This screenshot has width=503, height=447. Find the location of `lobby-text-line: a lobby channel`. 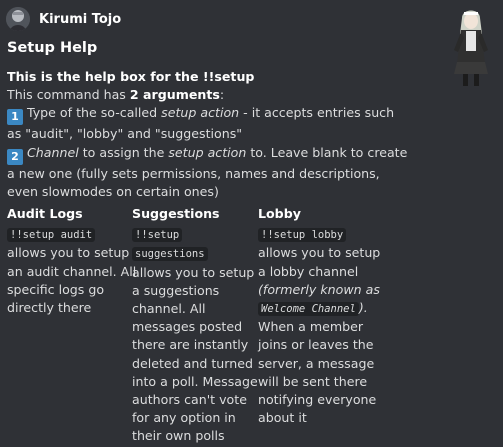

lobby-text-line: a lobby channel is located at coordinates (308, 271).